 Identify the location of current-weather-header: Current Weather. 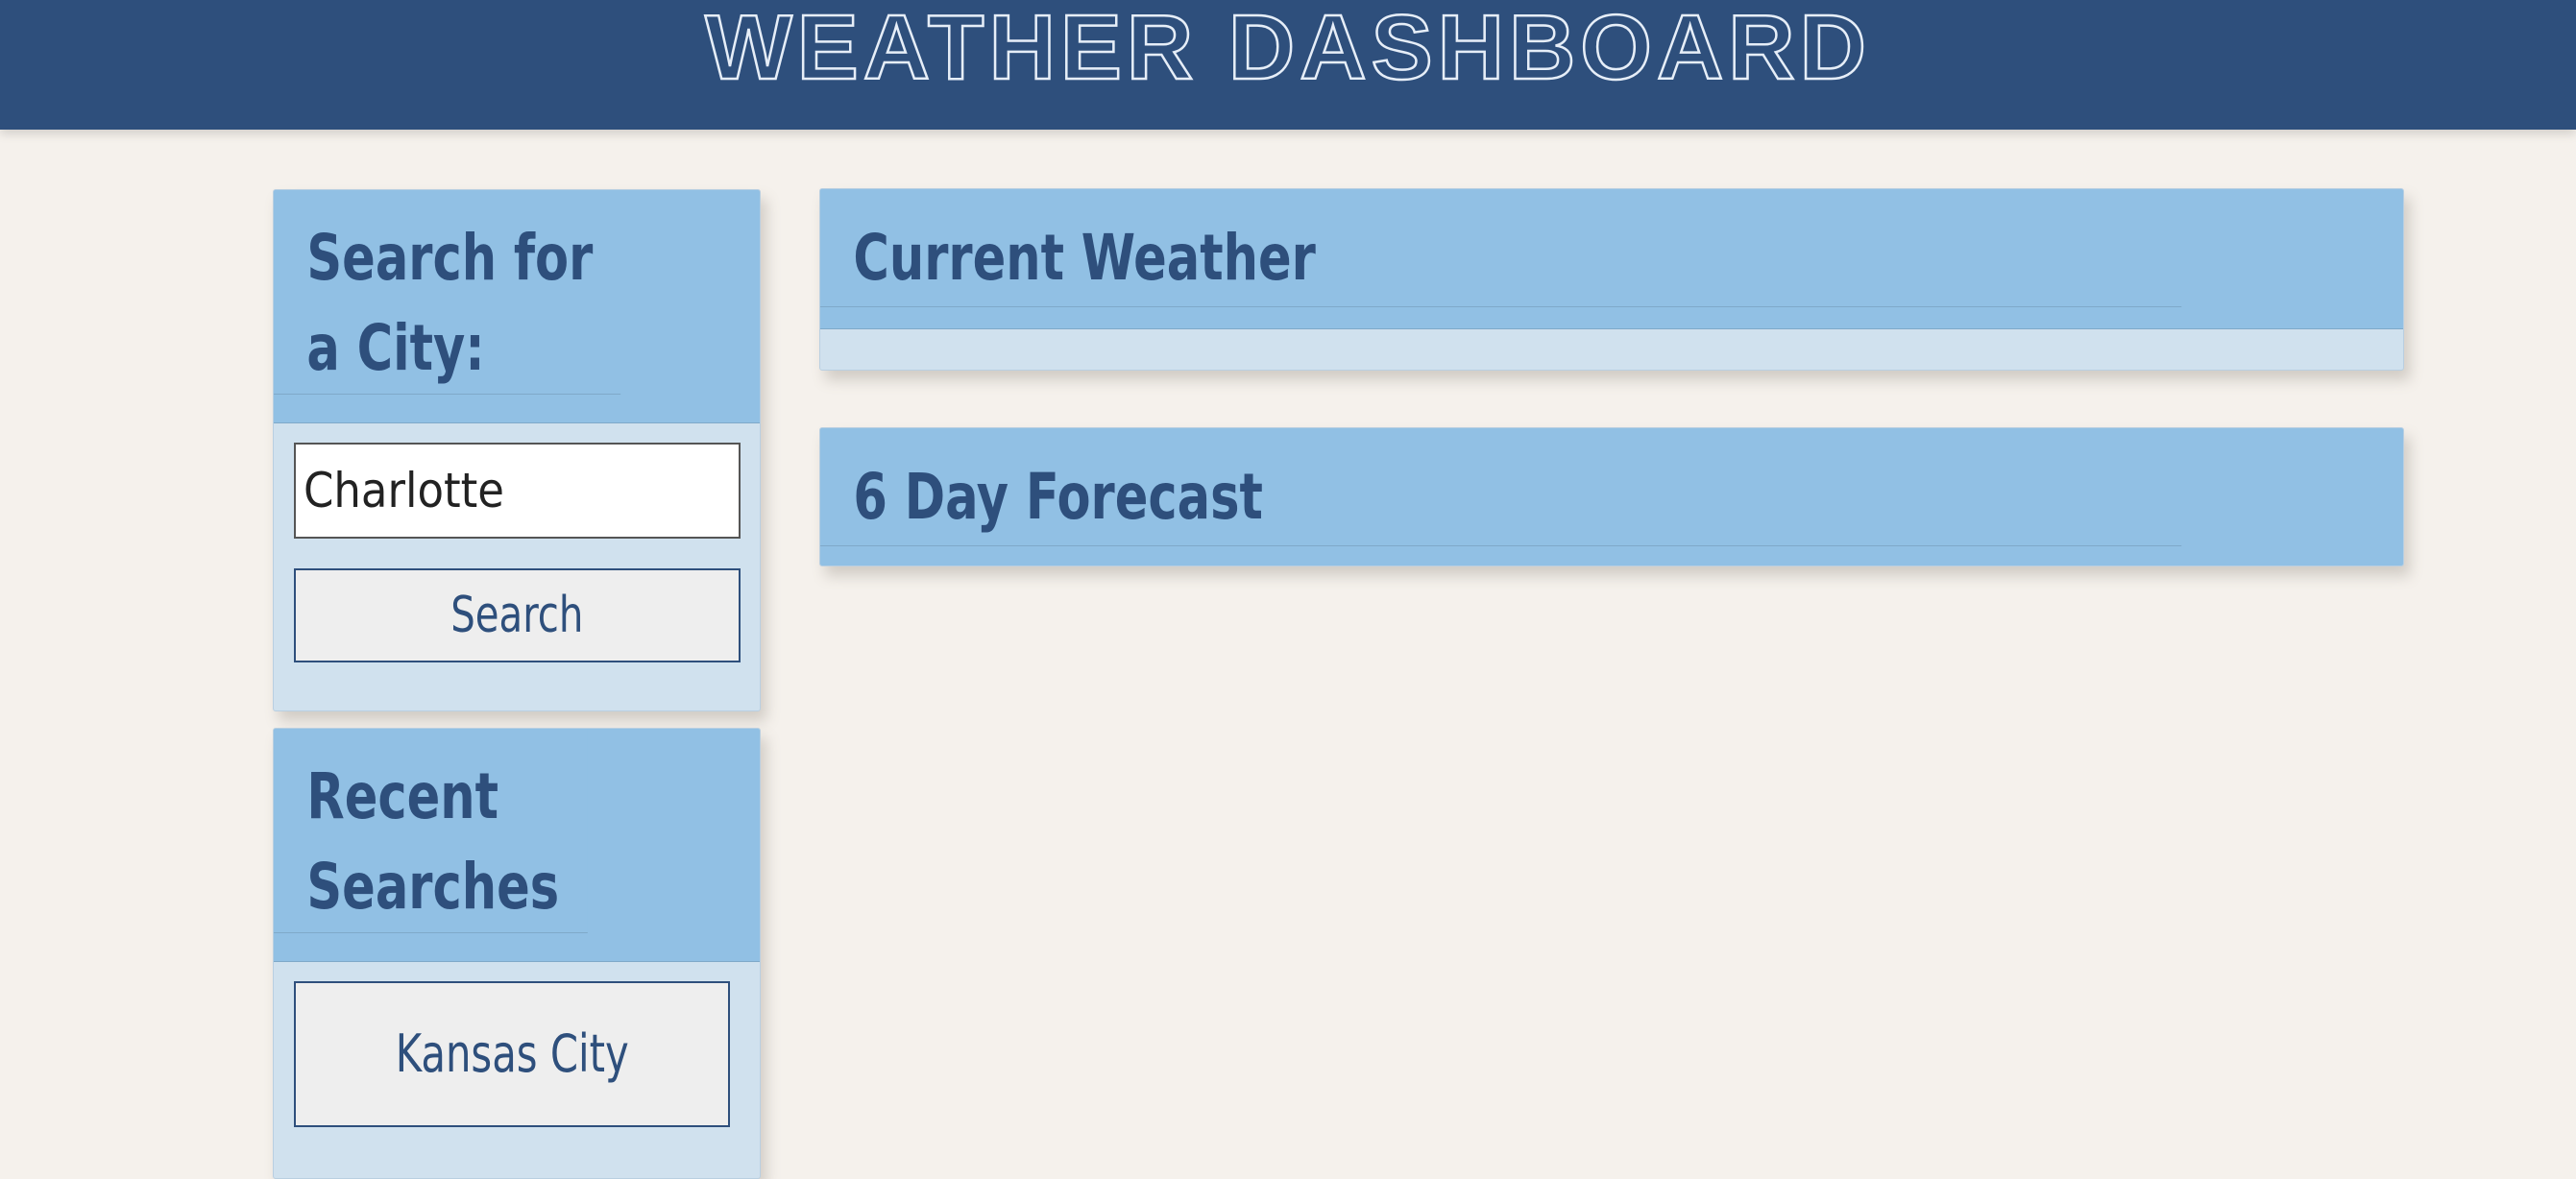
(1612, 259).